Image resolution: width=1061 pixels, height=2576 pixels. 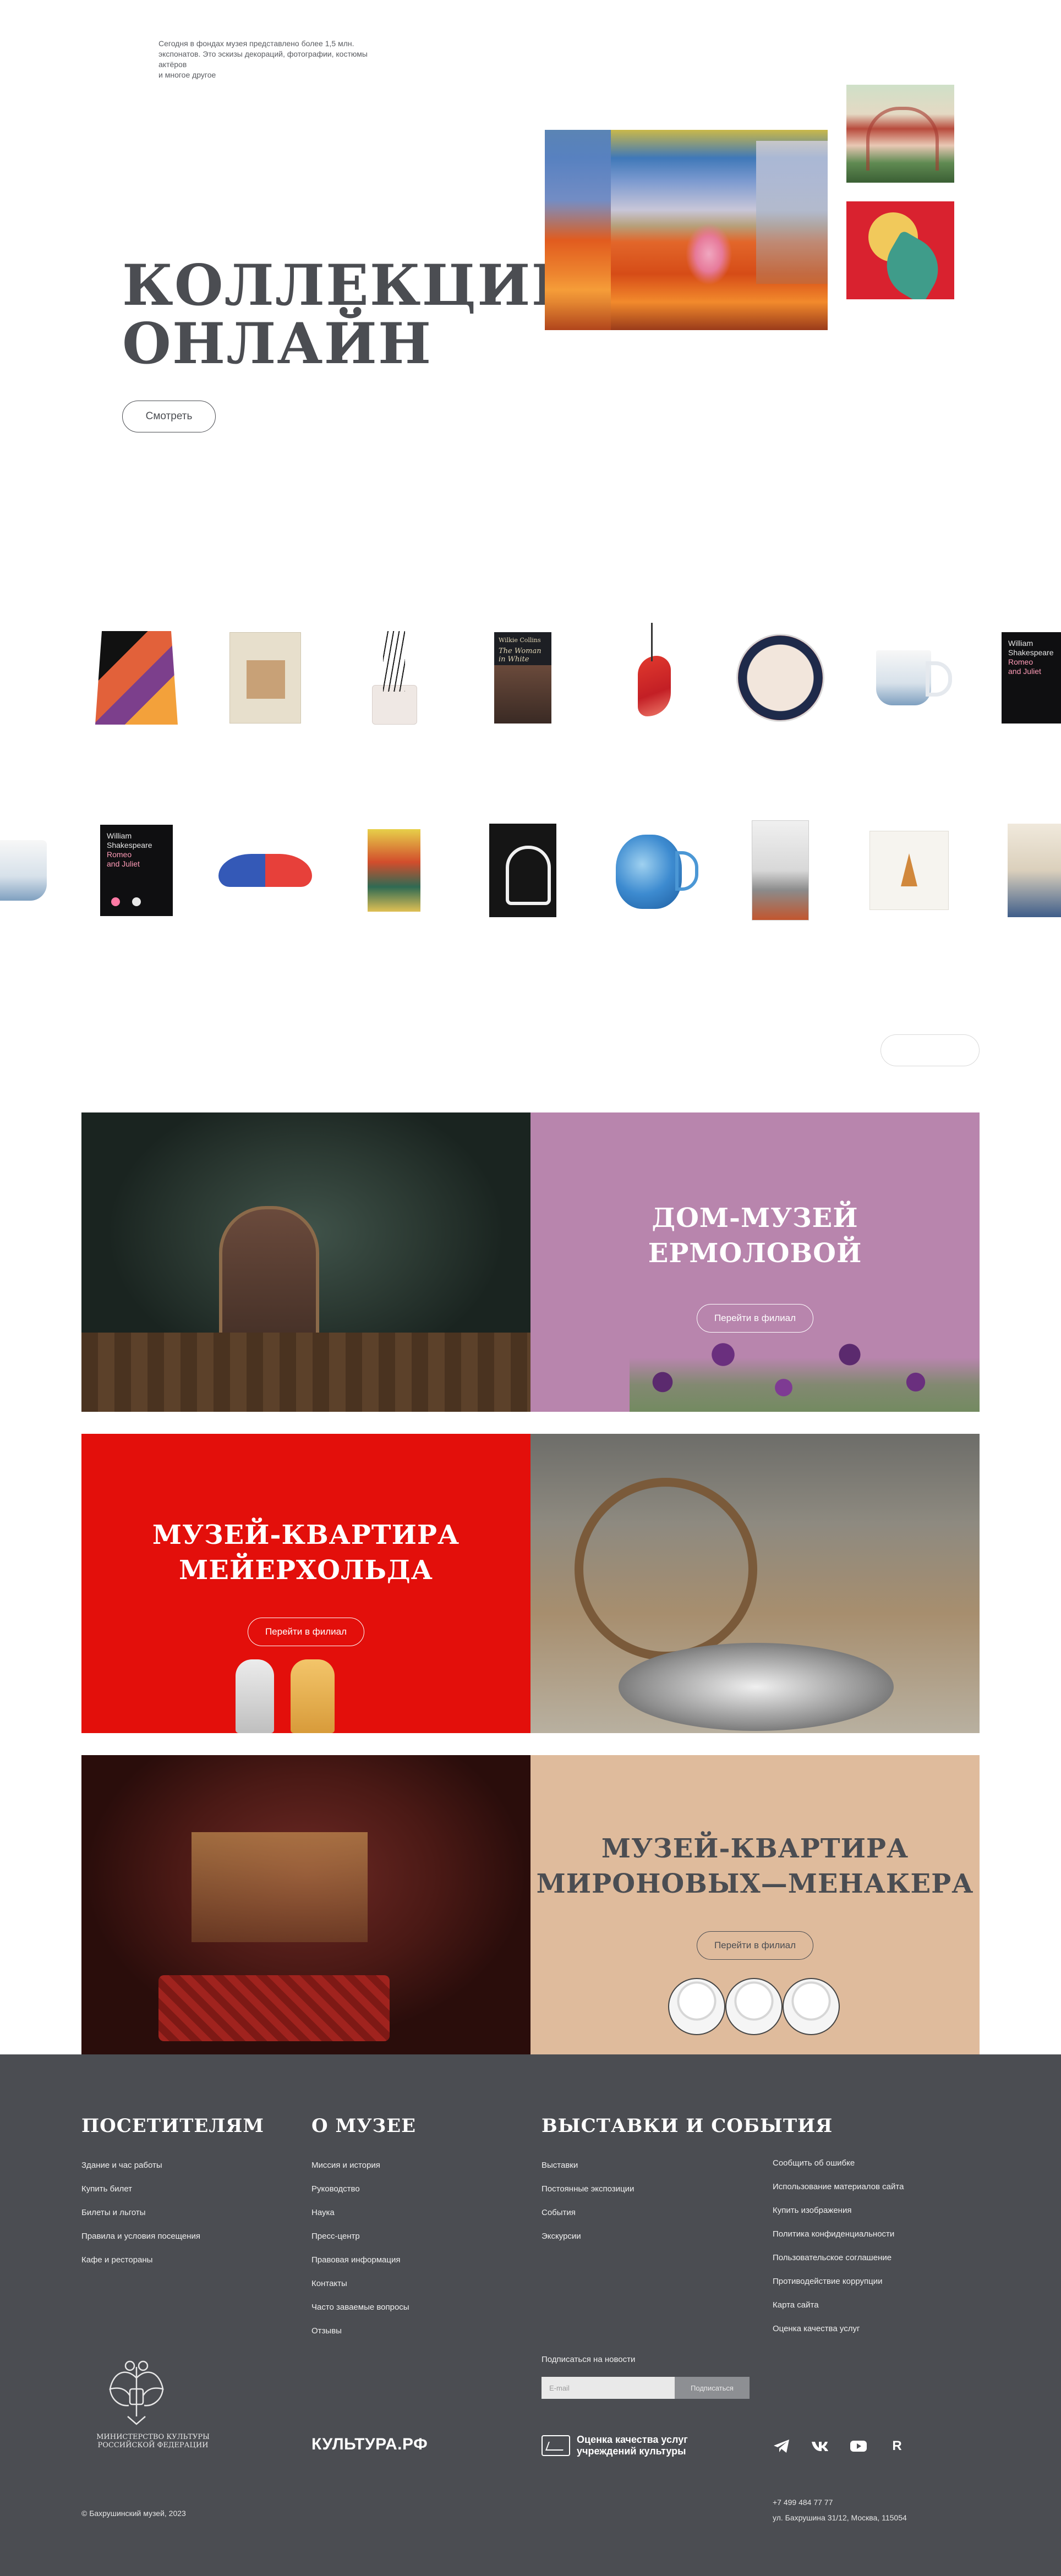 I want to click on palace-painting-thumbnail, so click(x=900, y=134).